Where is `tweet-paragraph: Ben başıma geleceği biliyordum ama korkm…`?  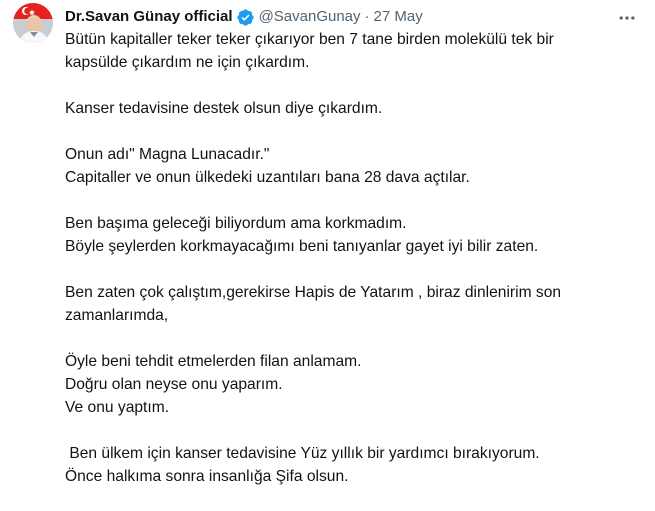
tweet-paragraph: Ben başıma geleceği biliyordum ama korkm… is located at coordinates (355, 235).